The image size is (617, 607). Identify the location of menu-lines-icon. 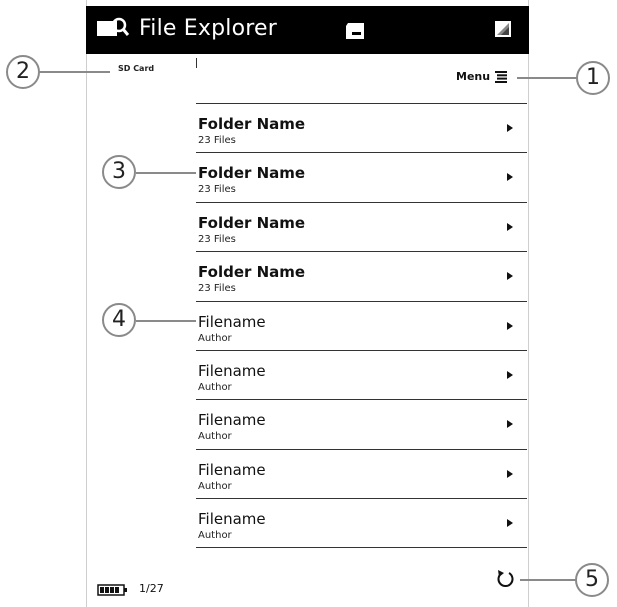
(501, 76).